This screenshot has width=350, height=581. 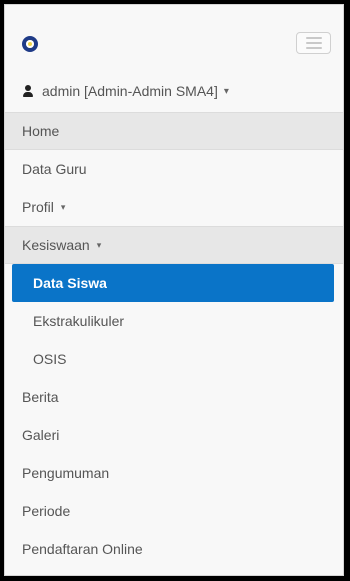 I want to click on user-label: admin [Admin-Admin SMA4], so click(x=130, y=91).